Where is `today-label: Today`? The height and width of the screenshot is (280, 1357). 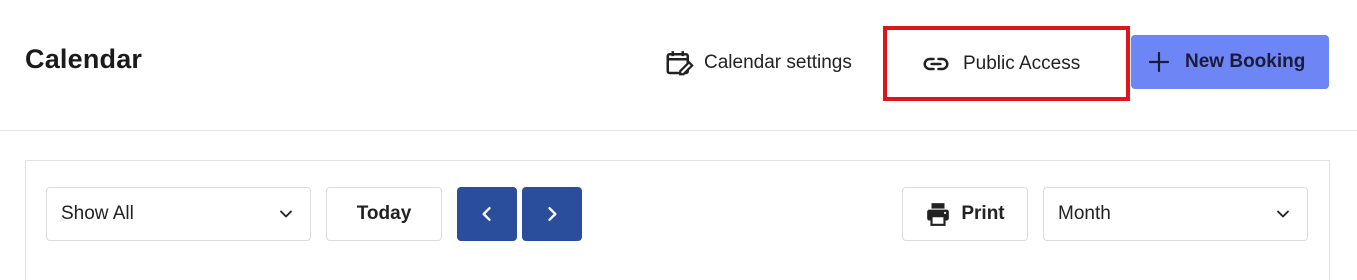
today-label: Today is located at coordinates (384, 213).